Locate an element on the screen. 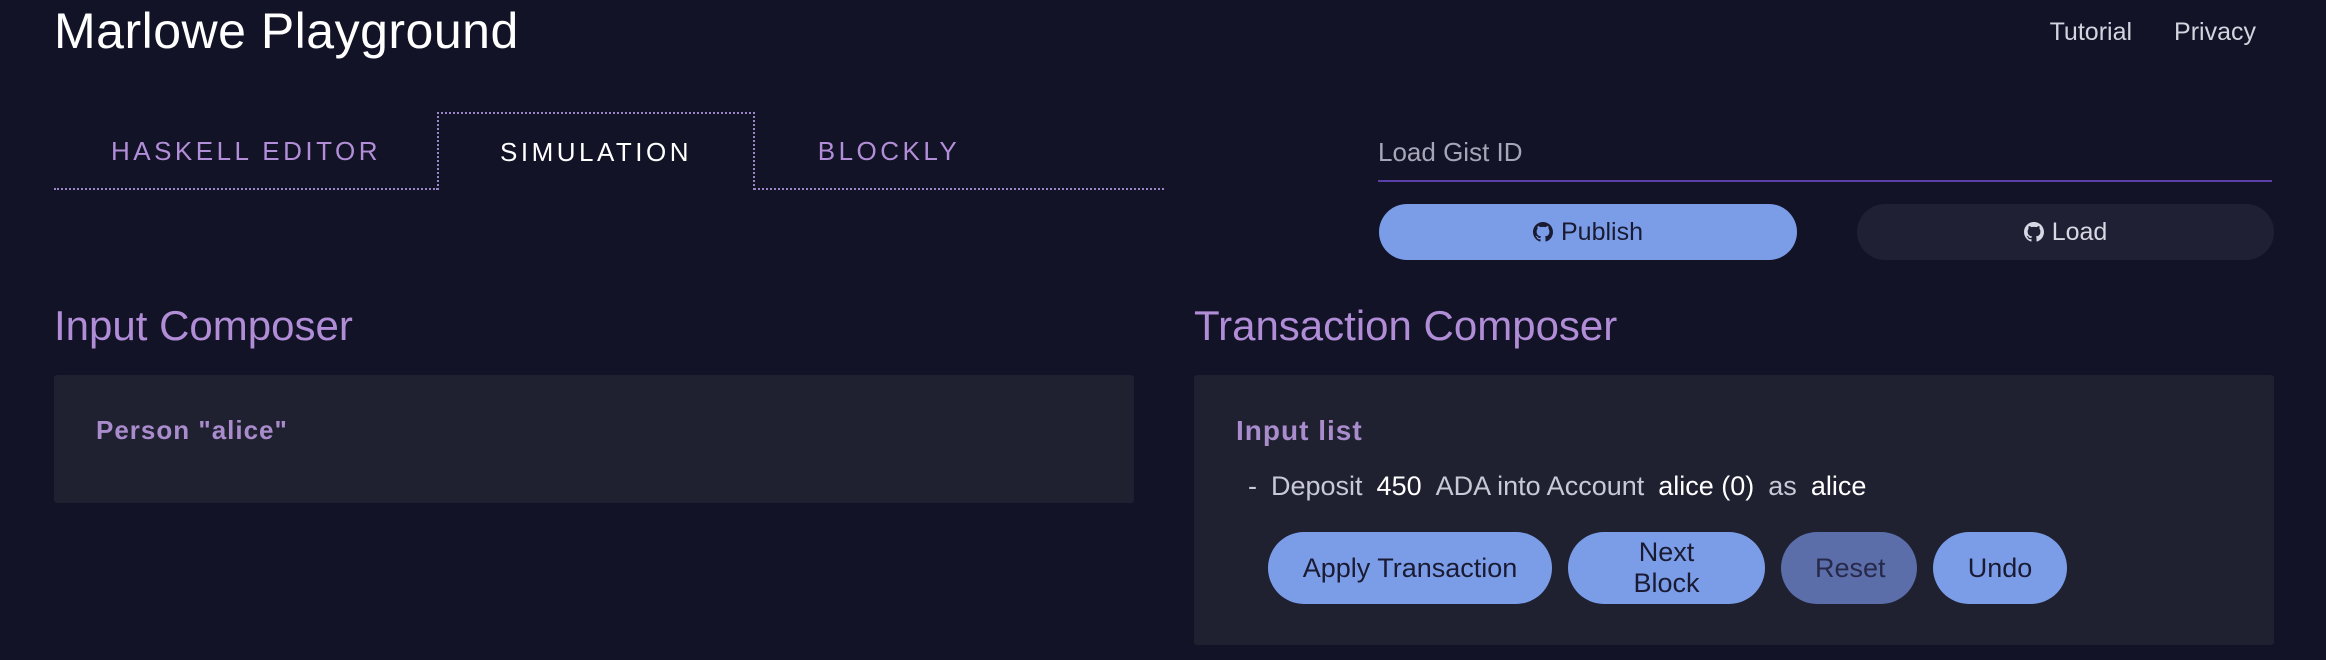 The image size is (2326, 660). editor-tabs: HASKELL EDITOR SIMULATION BLOCKLY is located at coordinates (609, 151).